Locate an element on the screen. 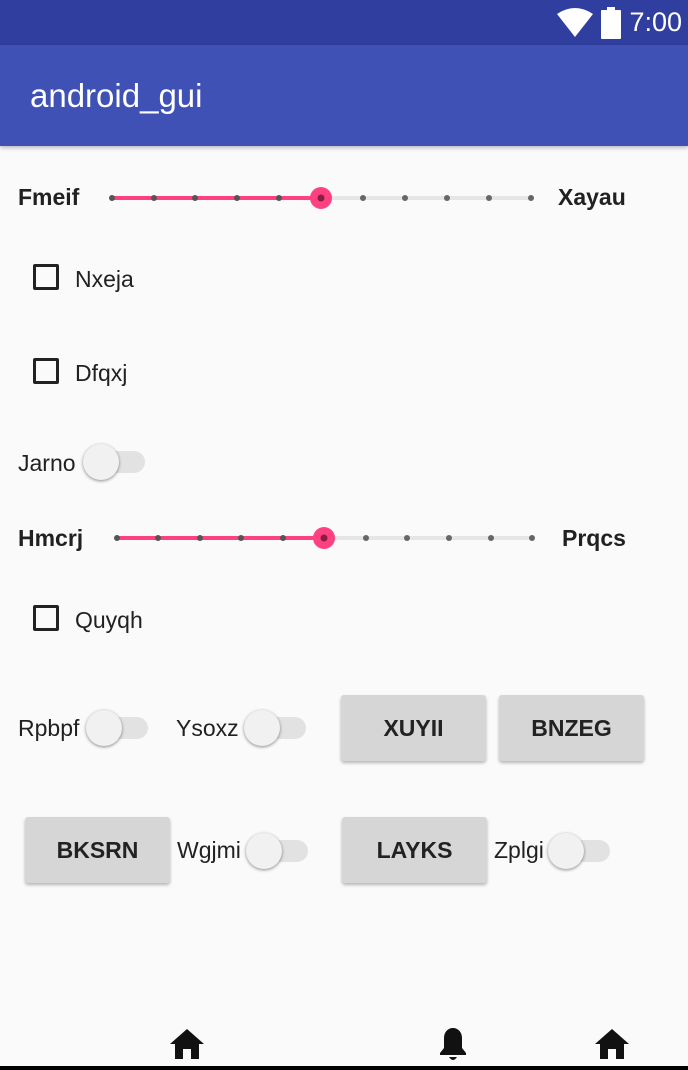 The width and height of the screenshot is (688, 1070). status-time: 7:00 is located at coordinates (655, 22).